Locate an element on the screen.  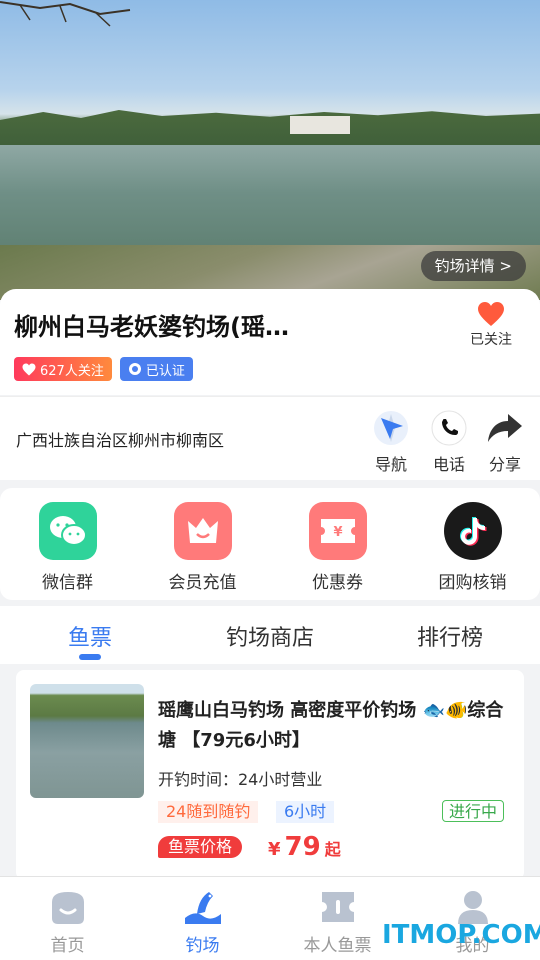
certified-label: 已认证 is located at coordinates (165, 371).